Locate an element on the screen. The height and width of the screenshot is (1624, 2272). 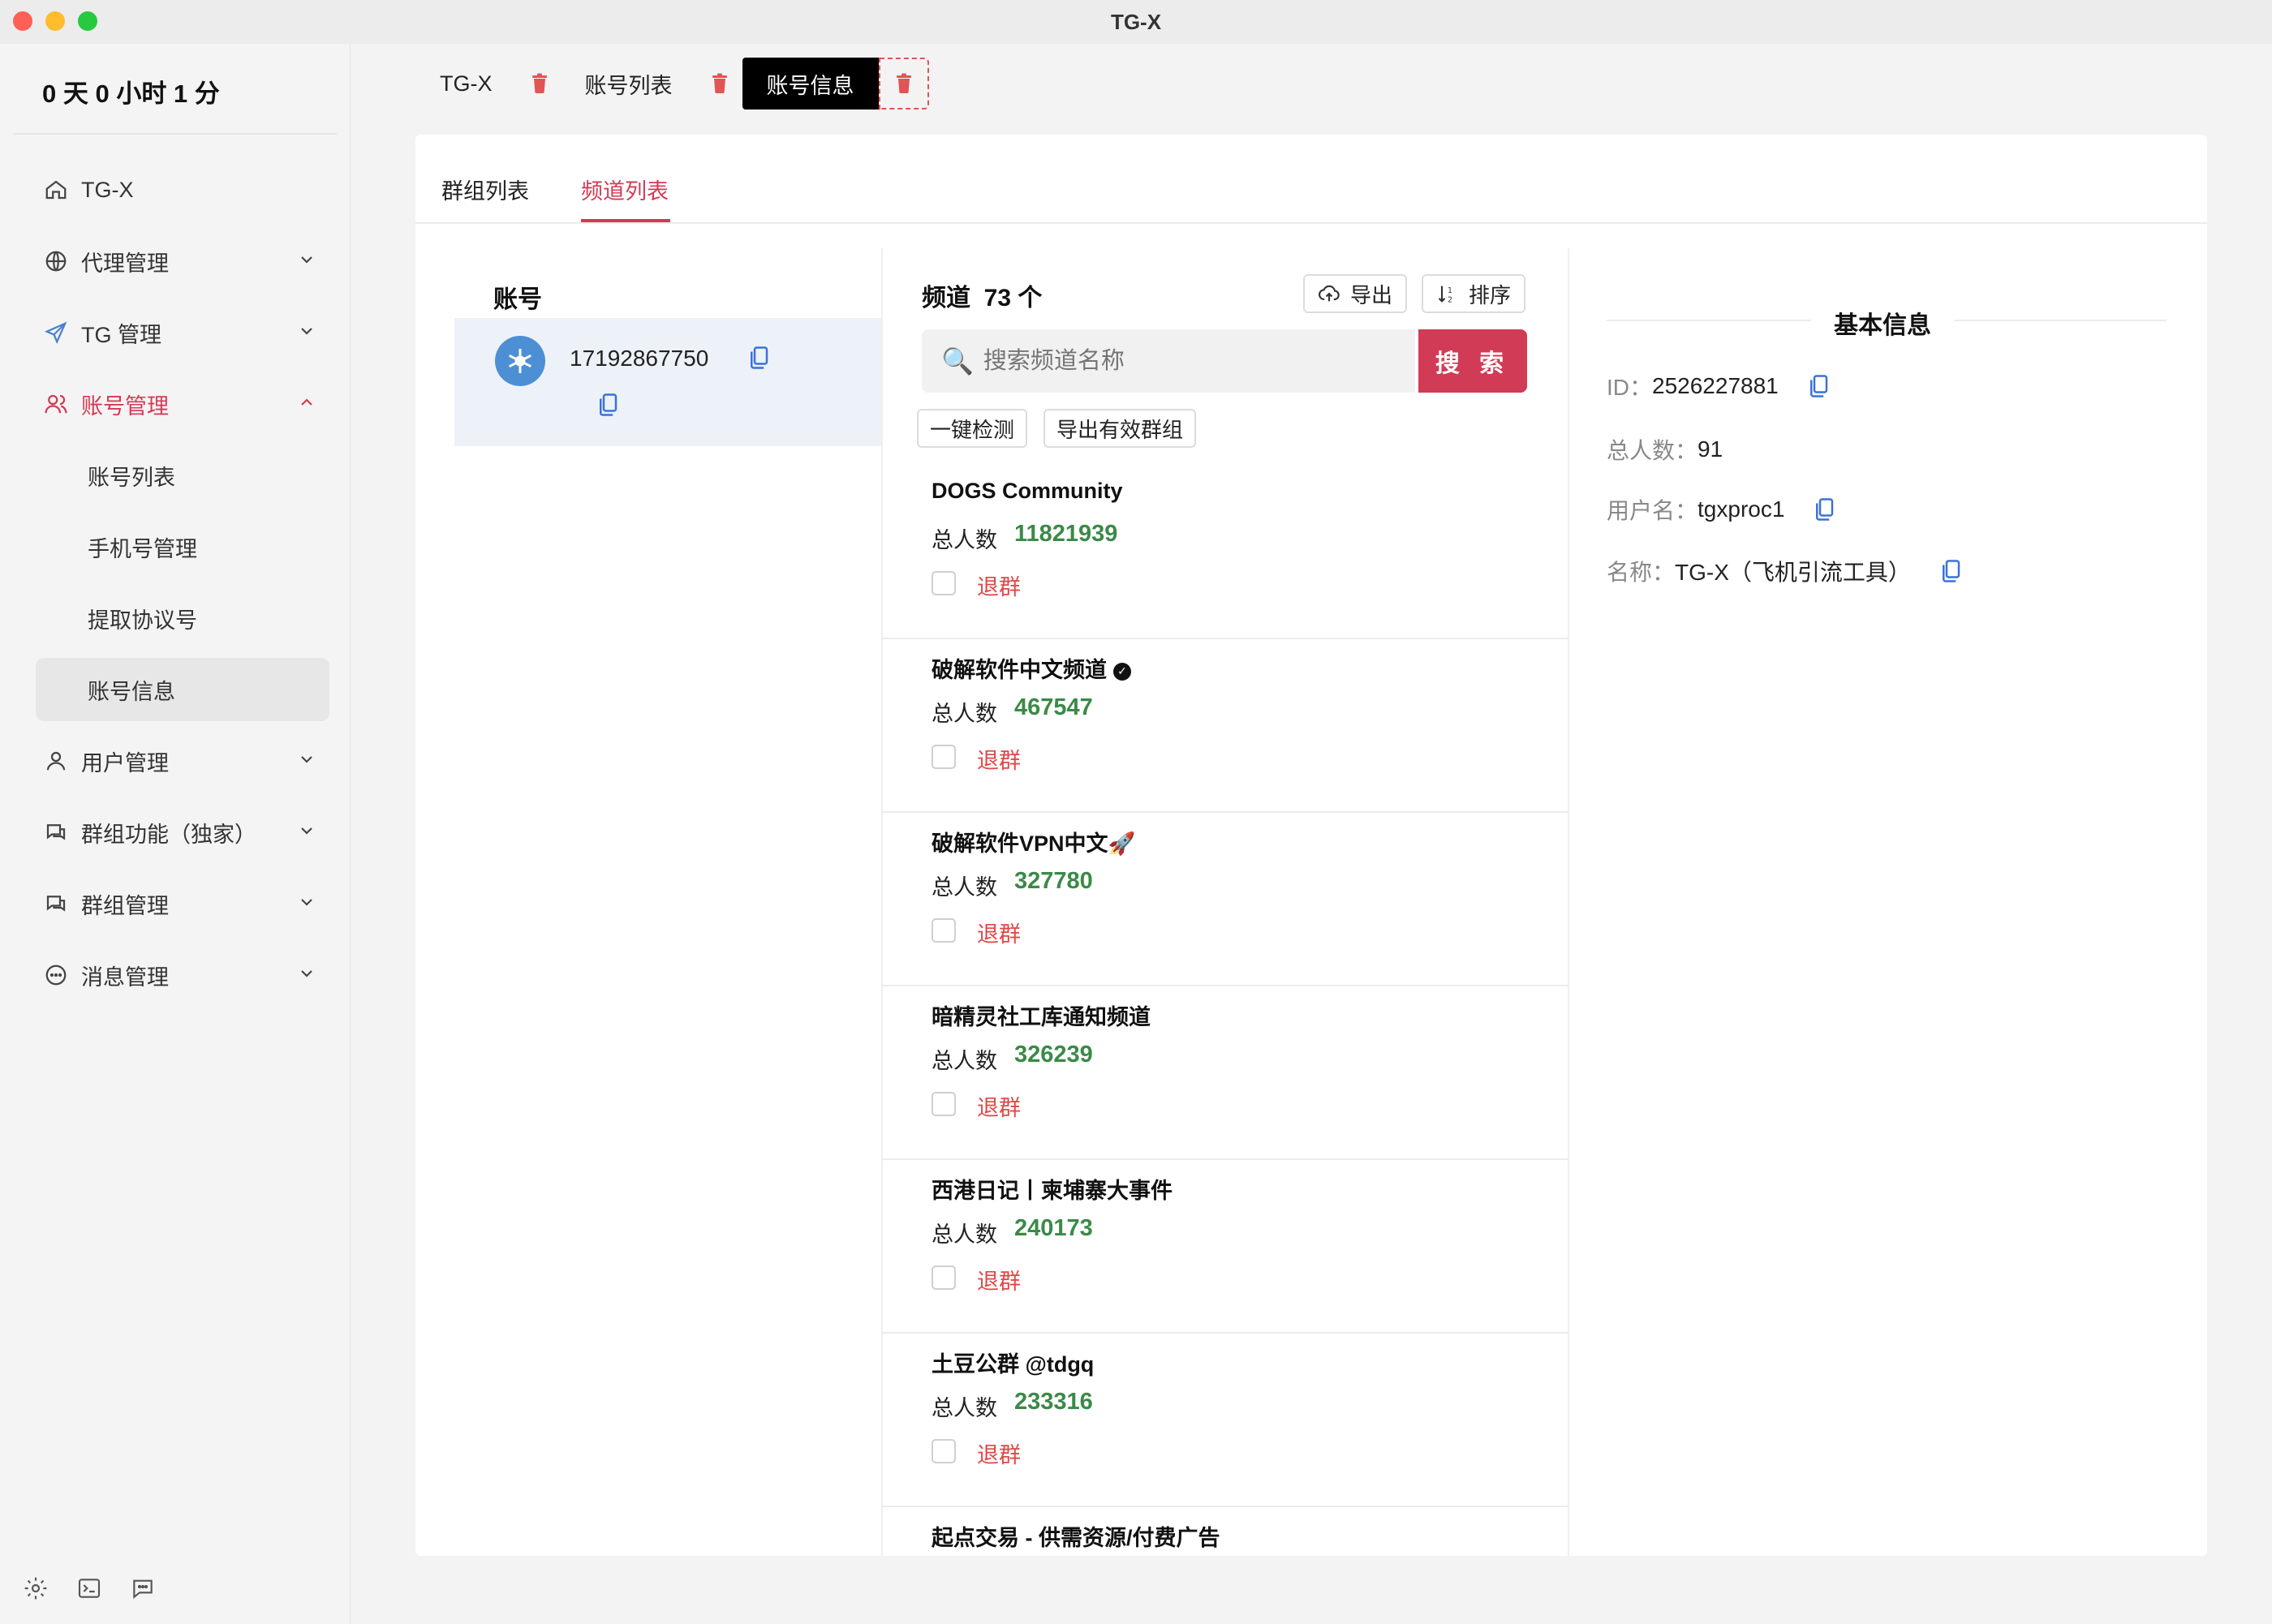
sidebar-subitem-label: 账号信息 is located at coordinates (131, 691).